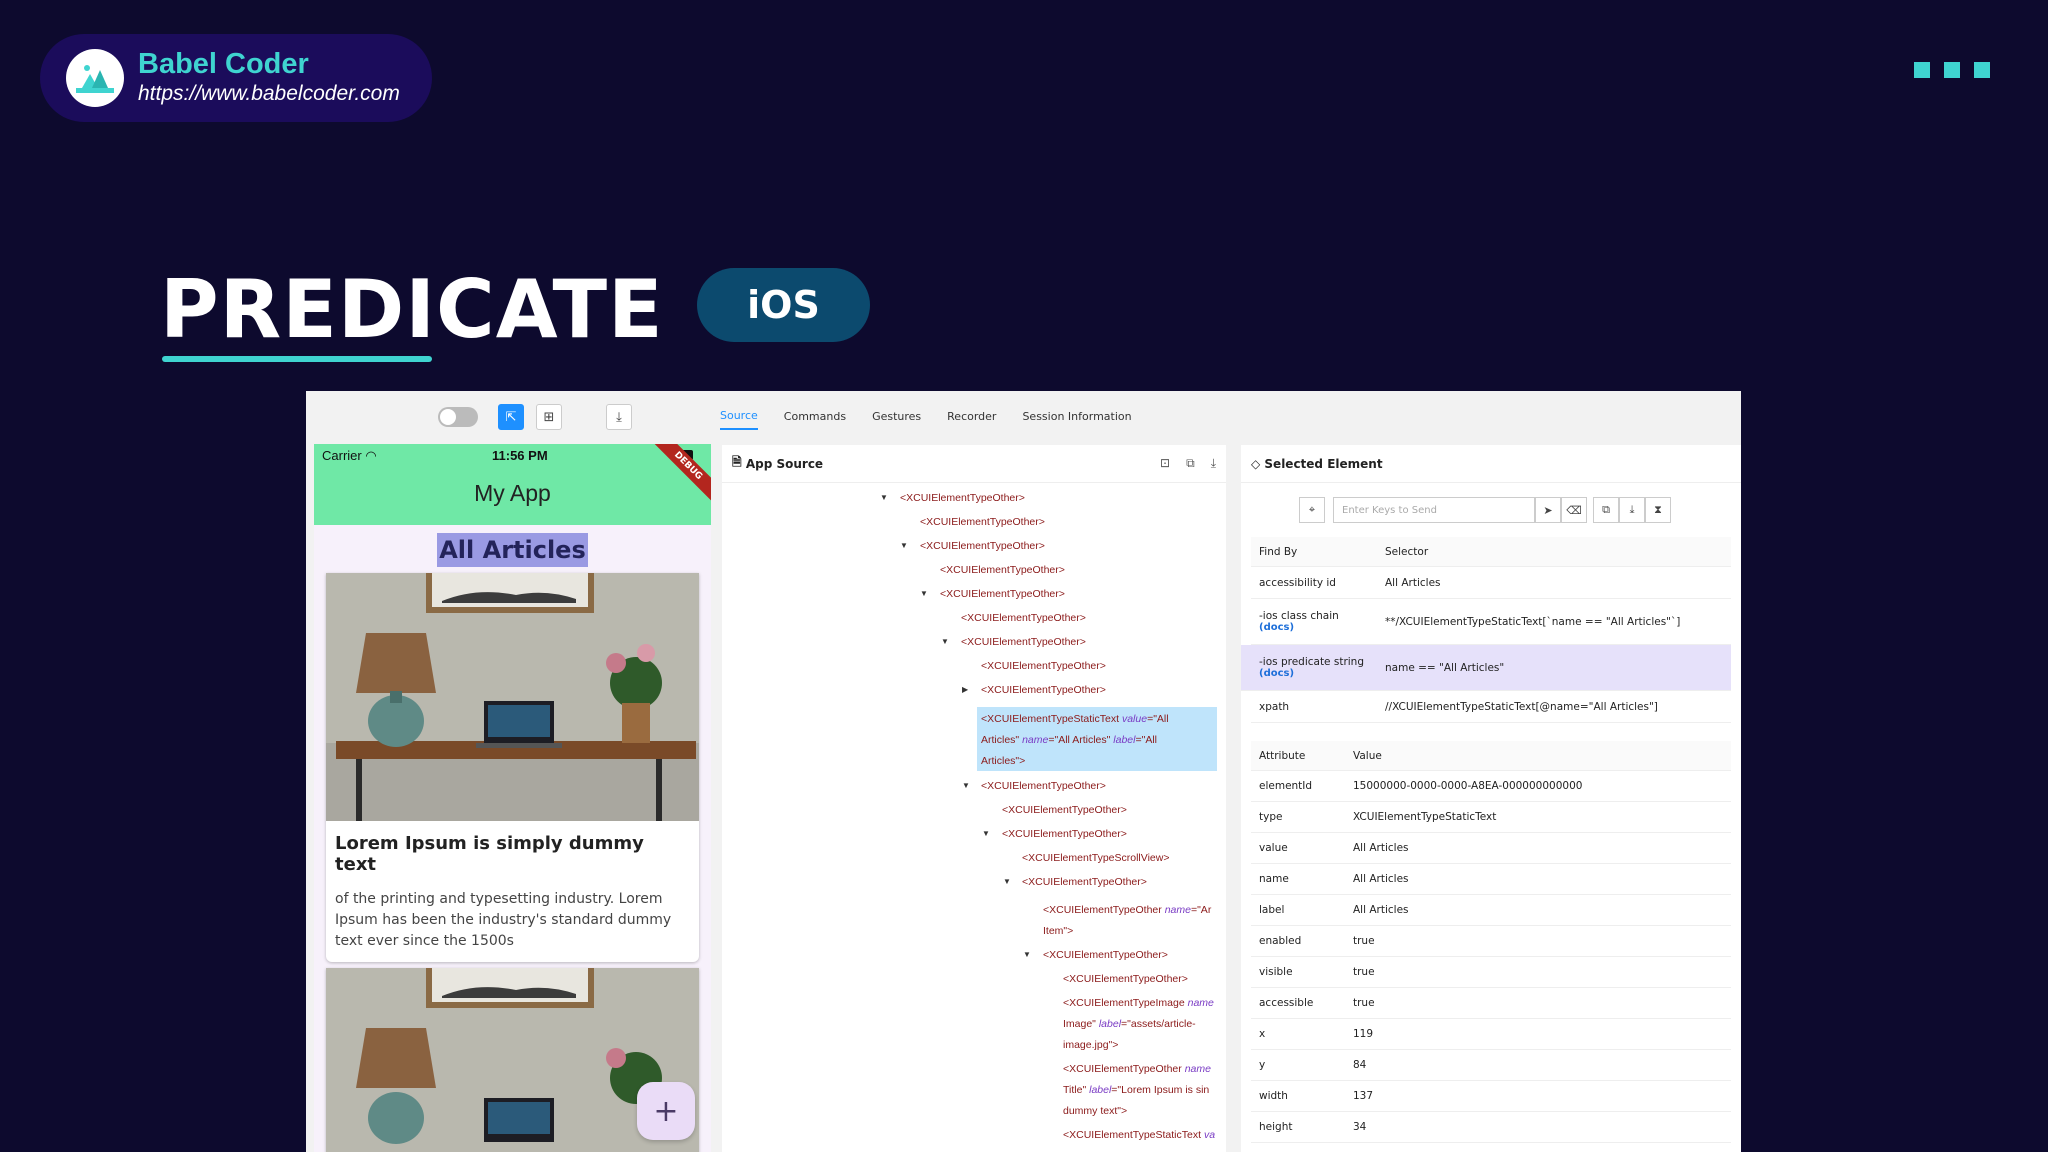  Describe the element at coordinates (1491, 1034) in the screenshot. I see `attribute-row: x 119` at that location.